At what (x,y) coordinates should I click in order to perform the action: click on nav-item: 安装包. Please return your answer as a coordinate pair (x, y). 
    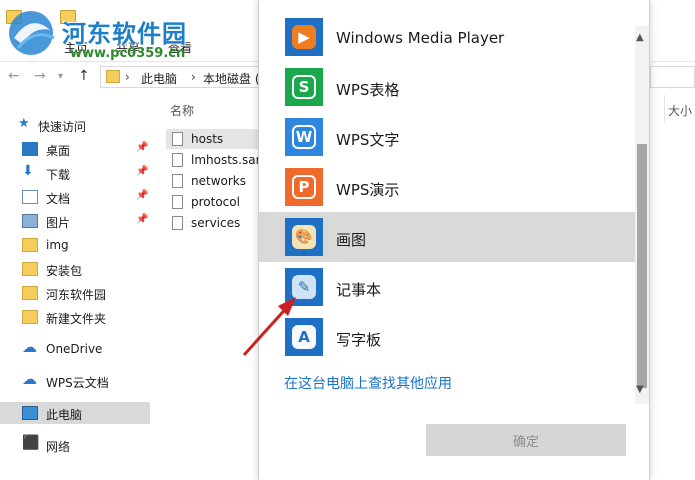
    Looking at the image, I should click on (75, 269).